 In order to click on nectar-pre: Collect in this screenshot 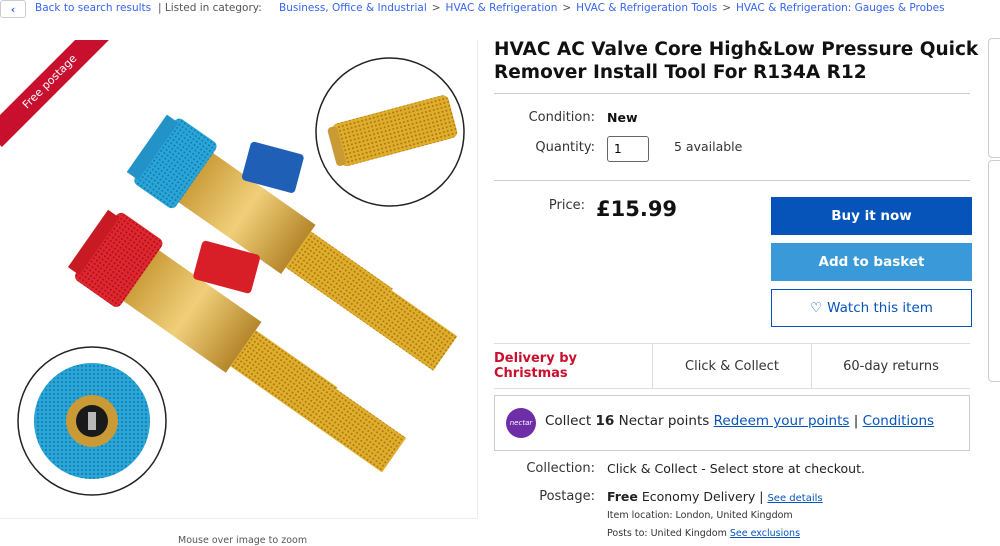, I will do `click(568, 421)`.